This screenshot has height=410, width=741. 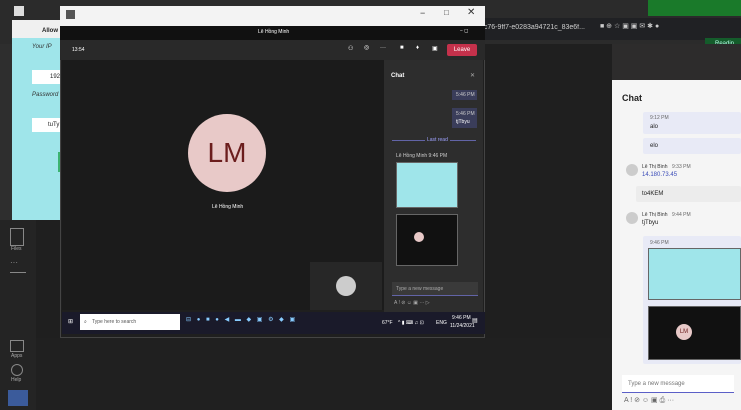 What do you see at coordinates (462, 50) in the screenshot?
I see `leave-button: Leave` at bounding box center [462, 50].